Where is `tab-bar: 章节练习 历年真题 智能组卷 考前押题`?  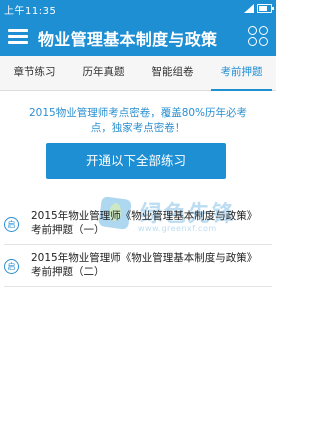 tab-bar: 章节练习 历年真题 智能组卷 考前押题 is located at coordinates (138, 73).